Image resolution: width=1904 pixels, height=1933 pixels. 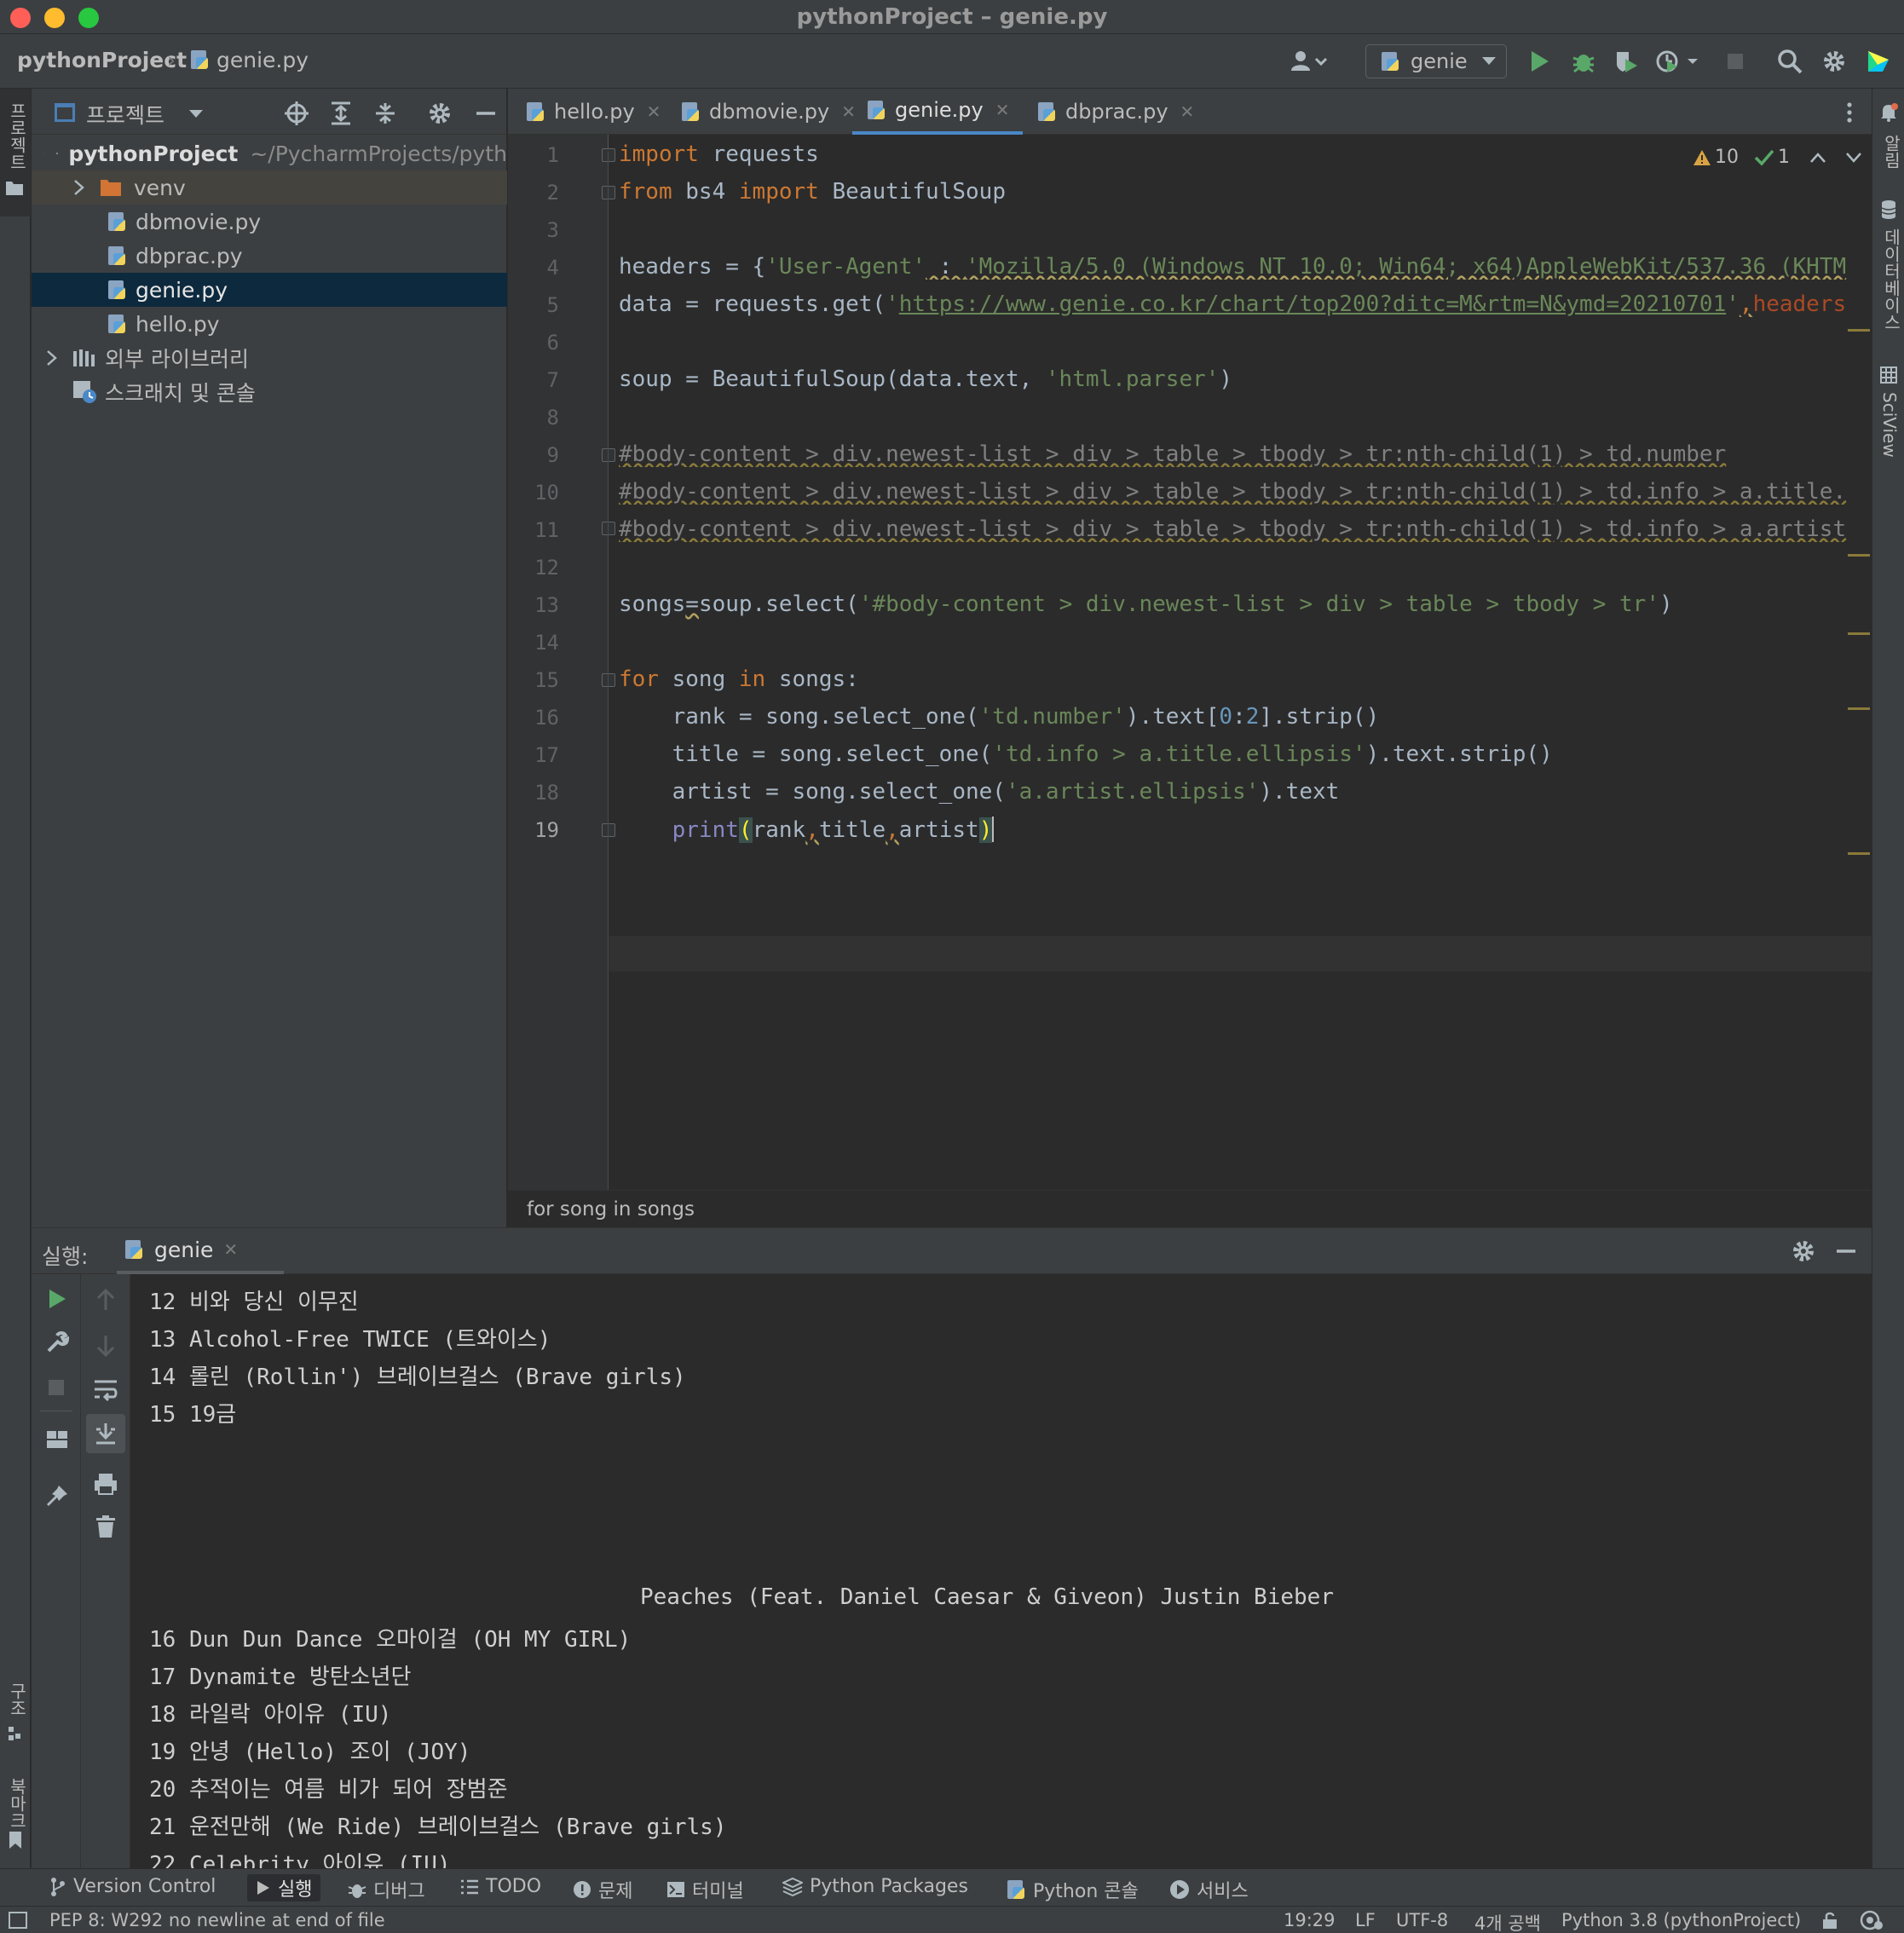 What do you see at coordinates (57, 1299) in the screenshot?
I see `rerun-icon` at bounding box center [57, 1299].